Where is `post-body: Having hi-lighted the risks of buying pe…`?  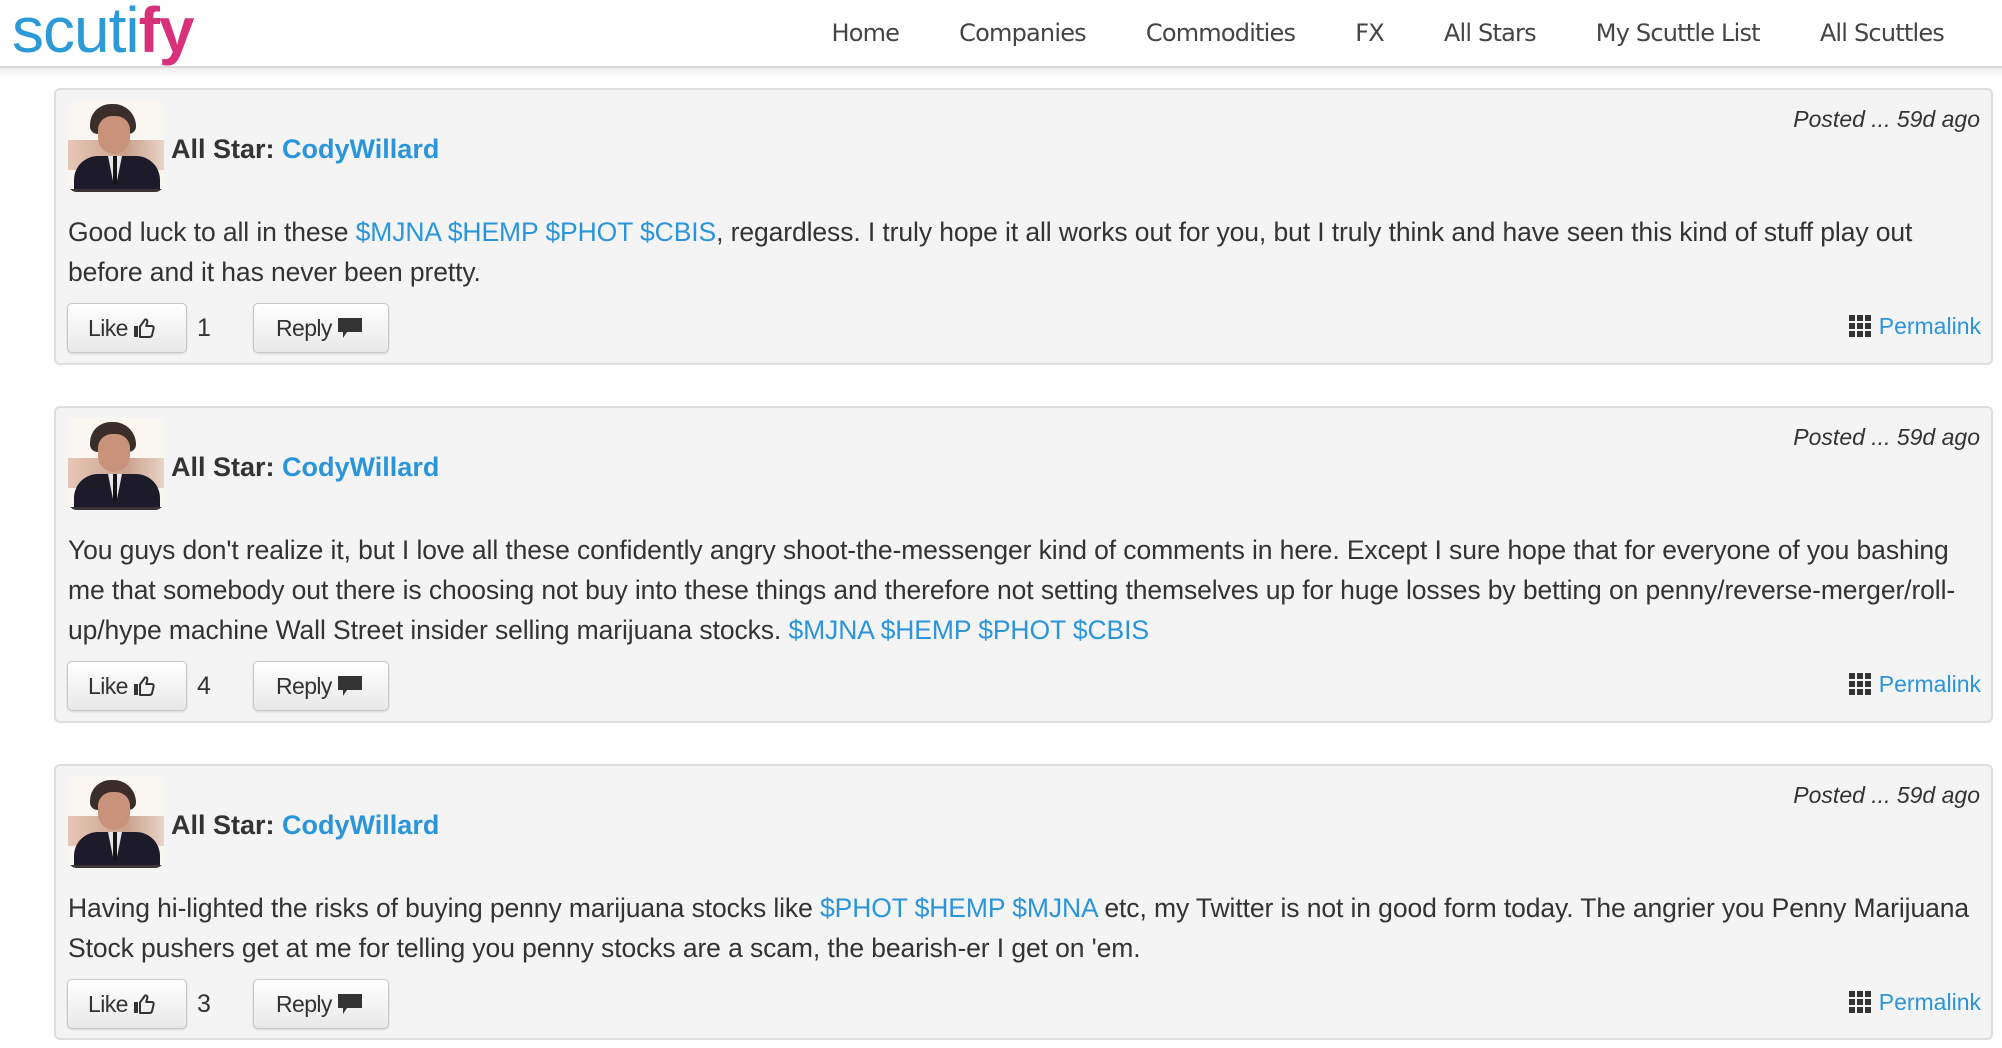
post-body: Having hi-lighted the risks of buying pe… is located at coordinates (1019, 928).